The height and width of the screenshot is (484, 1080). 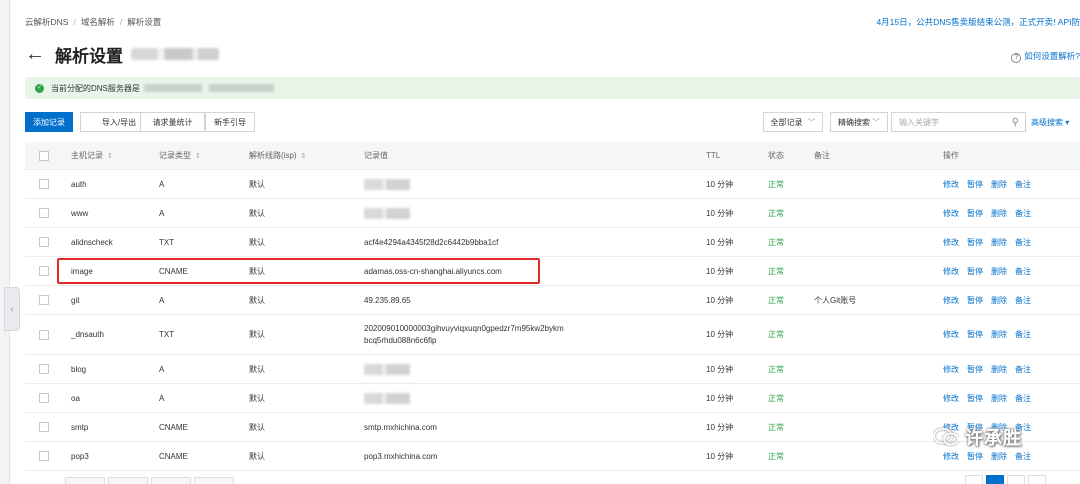 I want to click on page-prev, so click(x=974, y=479).